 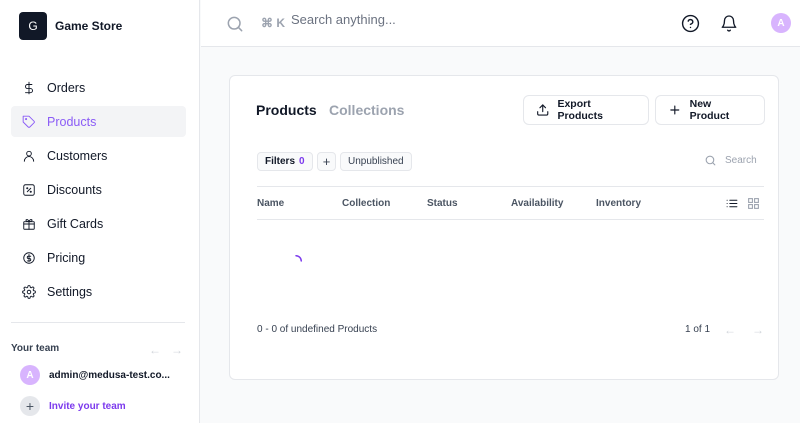 I want to click on sidebar-item-label: Gift Cards, so click(x=75, y=223).